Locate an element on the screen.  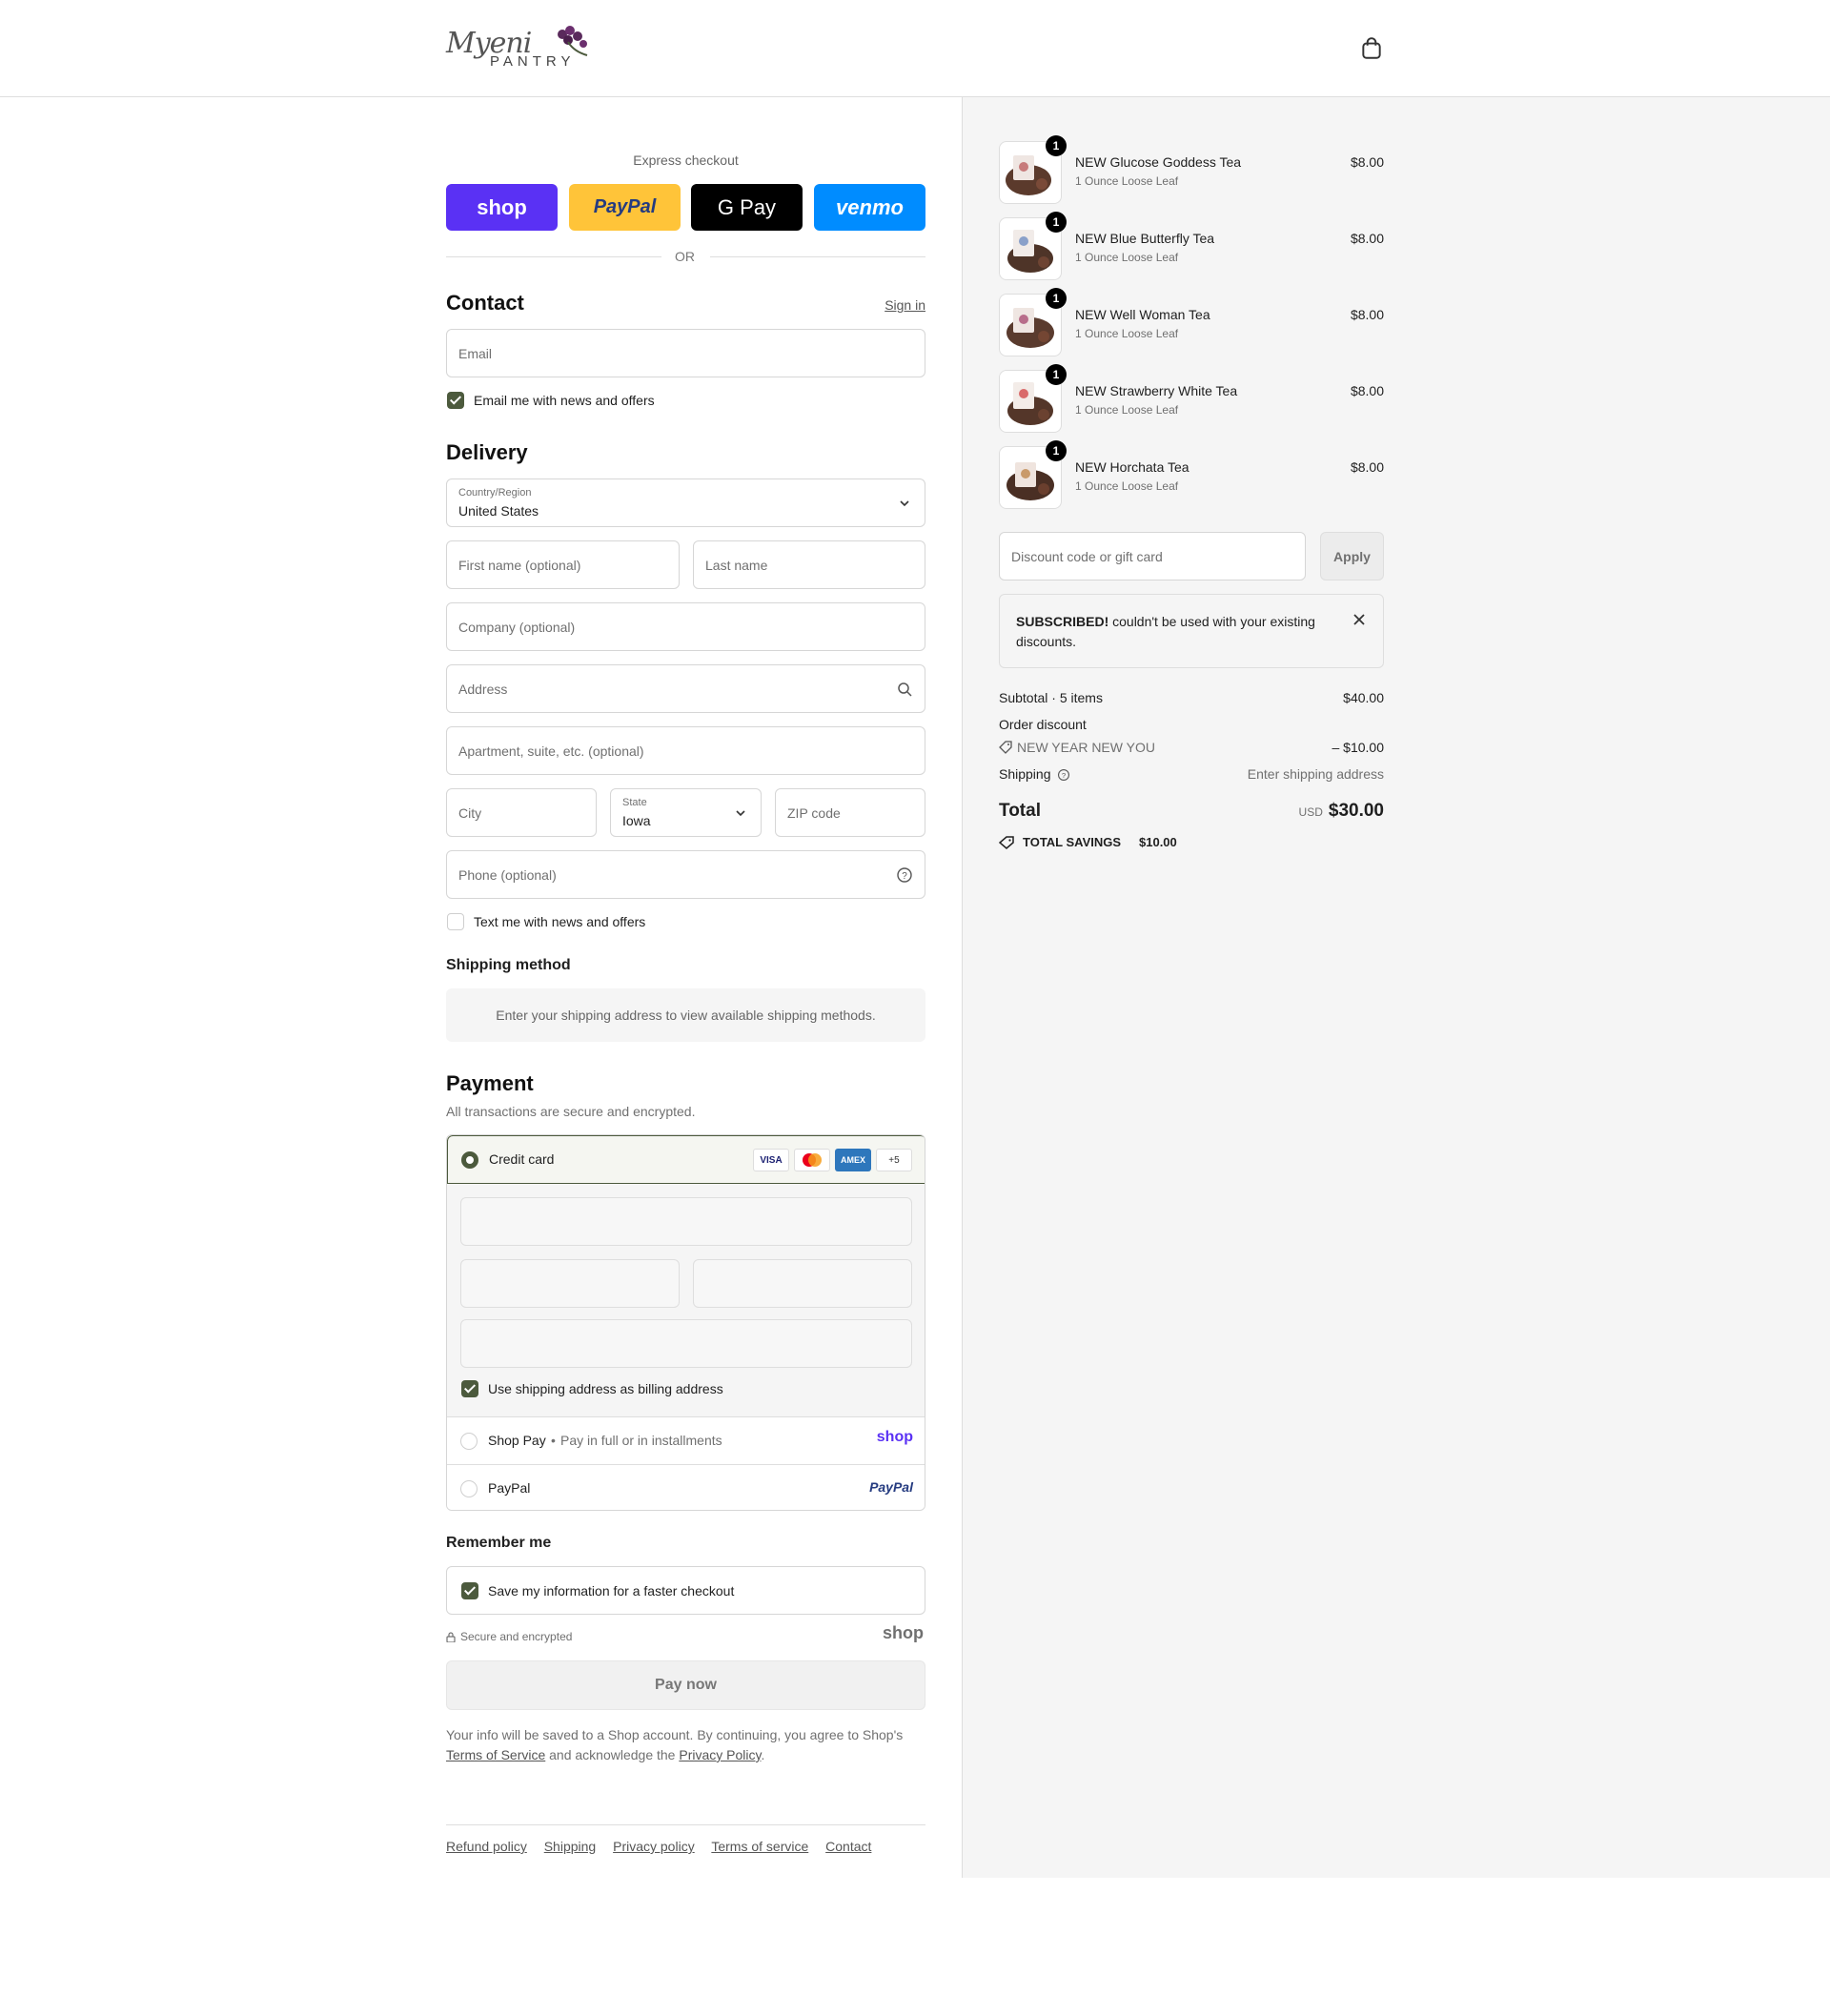
city-placeholder: City is located at coordinates (470, 813).